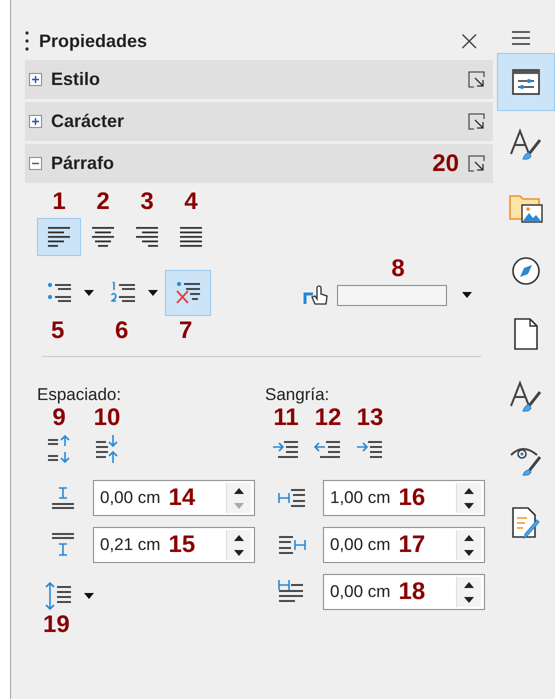  Describe the element at coordinates (191, 237) in the screenshot. I see `align-justify-icon` at that location.